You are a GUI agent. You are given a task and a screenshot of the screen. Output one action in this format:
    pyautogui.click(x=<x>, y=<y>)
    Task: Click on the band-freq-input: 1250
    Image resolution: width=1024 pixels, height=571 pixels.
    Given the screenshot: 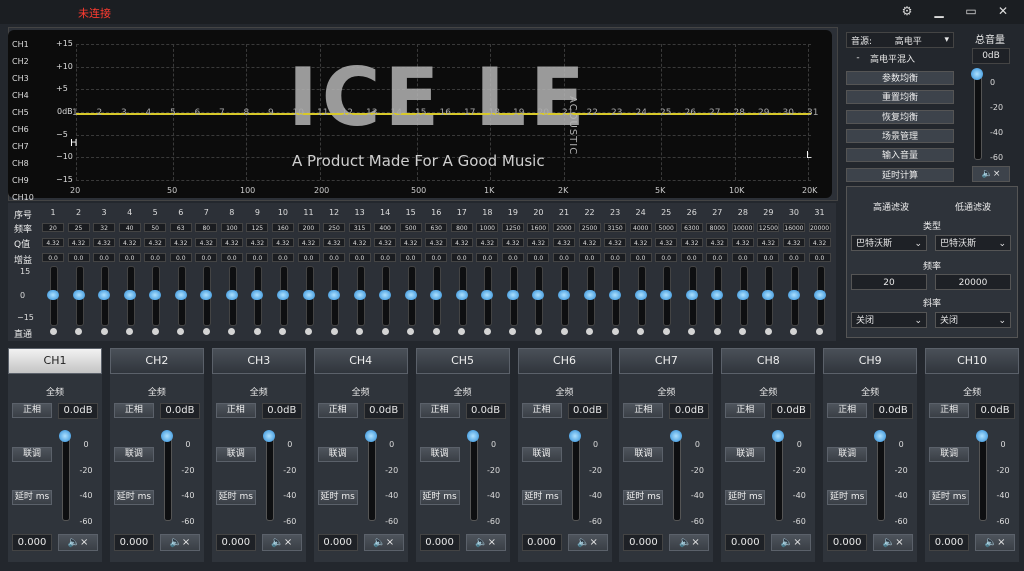 What is the action you would take?
    pyautogui.click(x=512, y=227)
    